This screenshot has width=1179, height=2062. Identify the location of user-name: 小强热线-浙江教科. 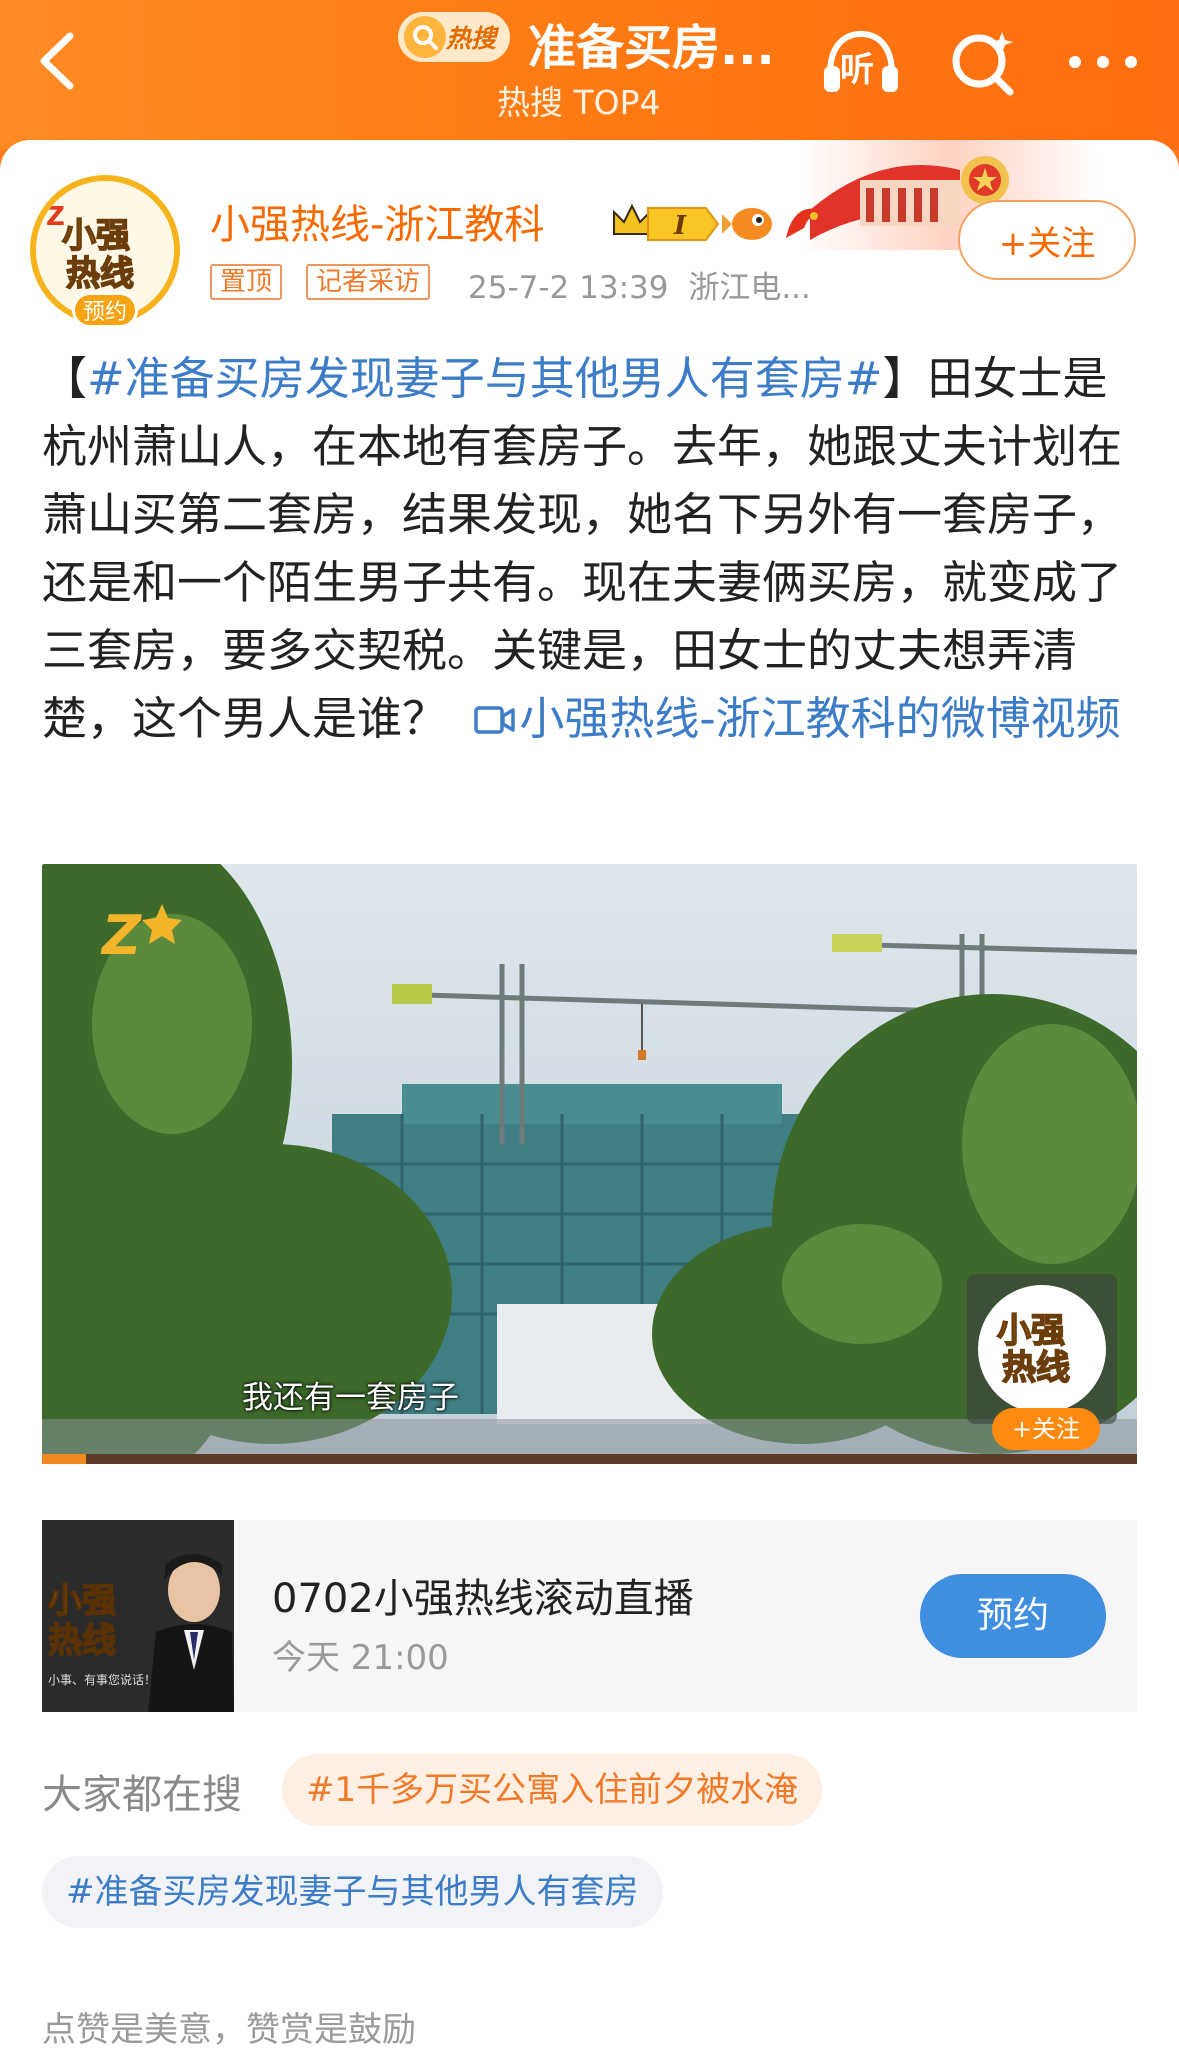
(377, 221).